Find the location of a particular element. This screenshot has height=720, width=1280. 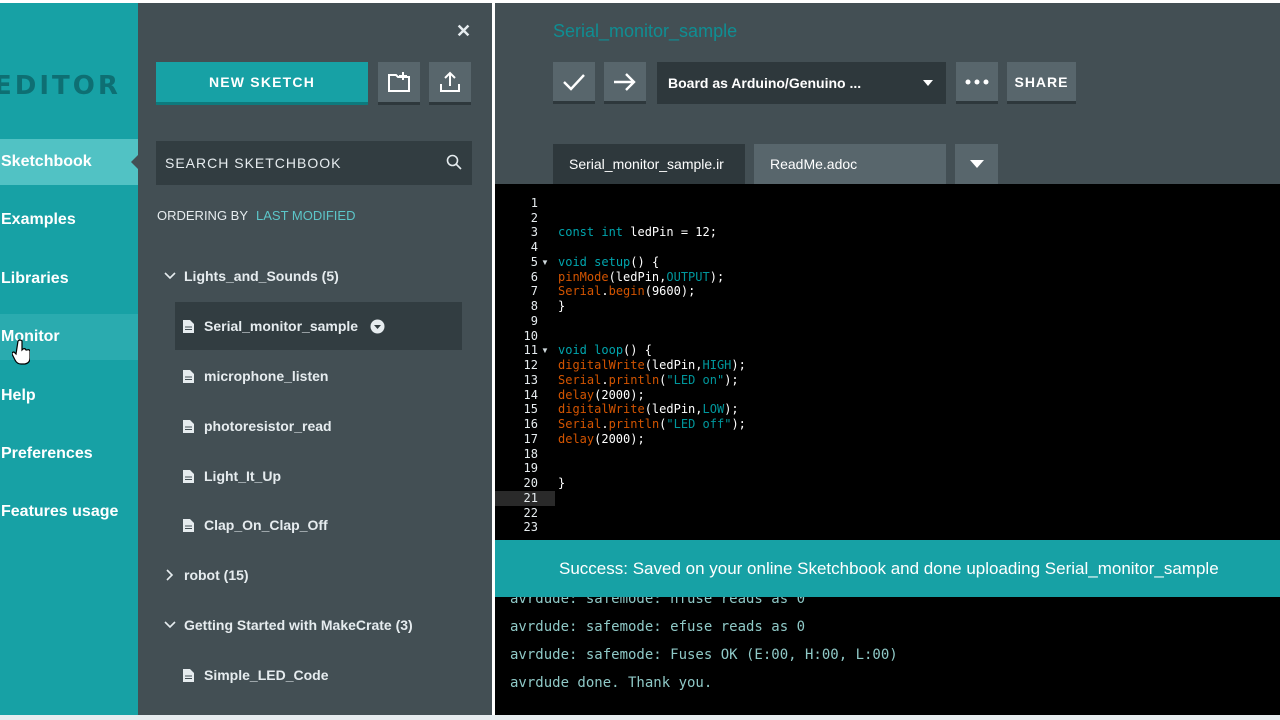

sketch-title: Serial_monitor_sample is located at coordinates (645, 31).